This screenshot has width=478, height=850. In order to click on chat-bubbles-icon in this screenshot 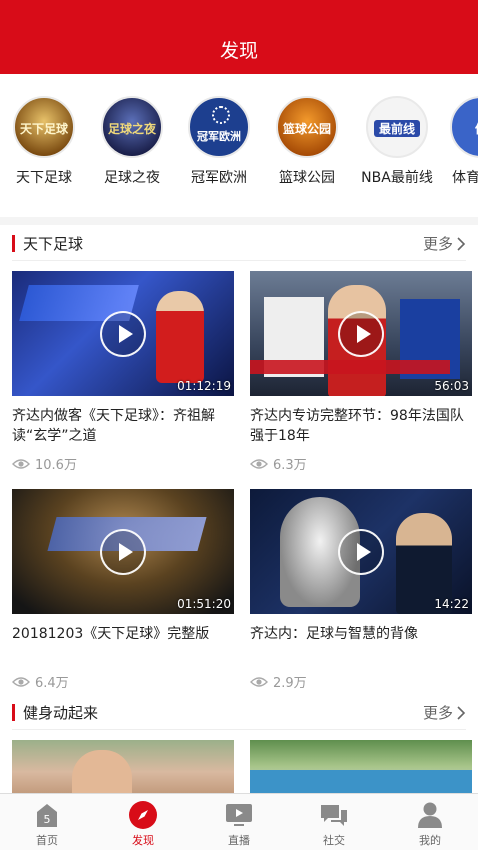, I will do `click(334, 815)`.